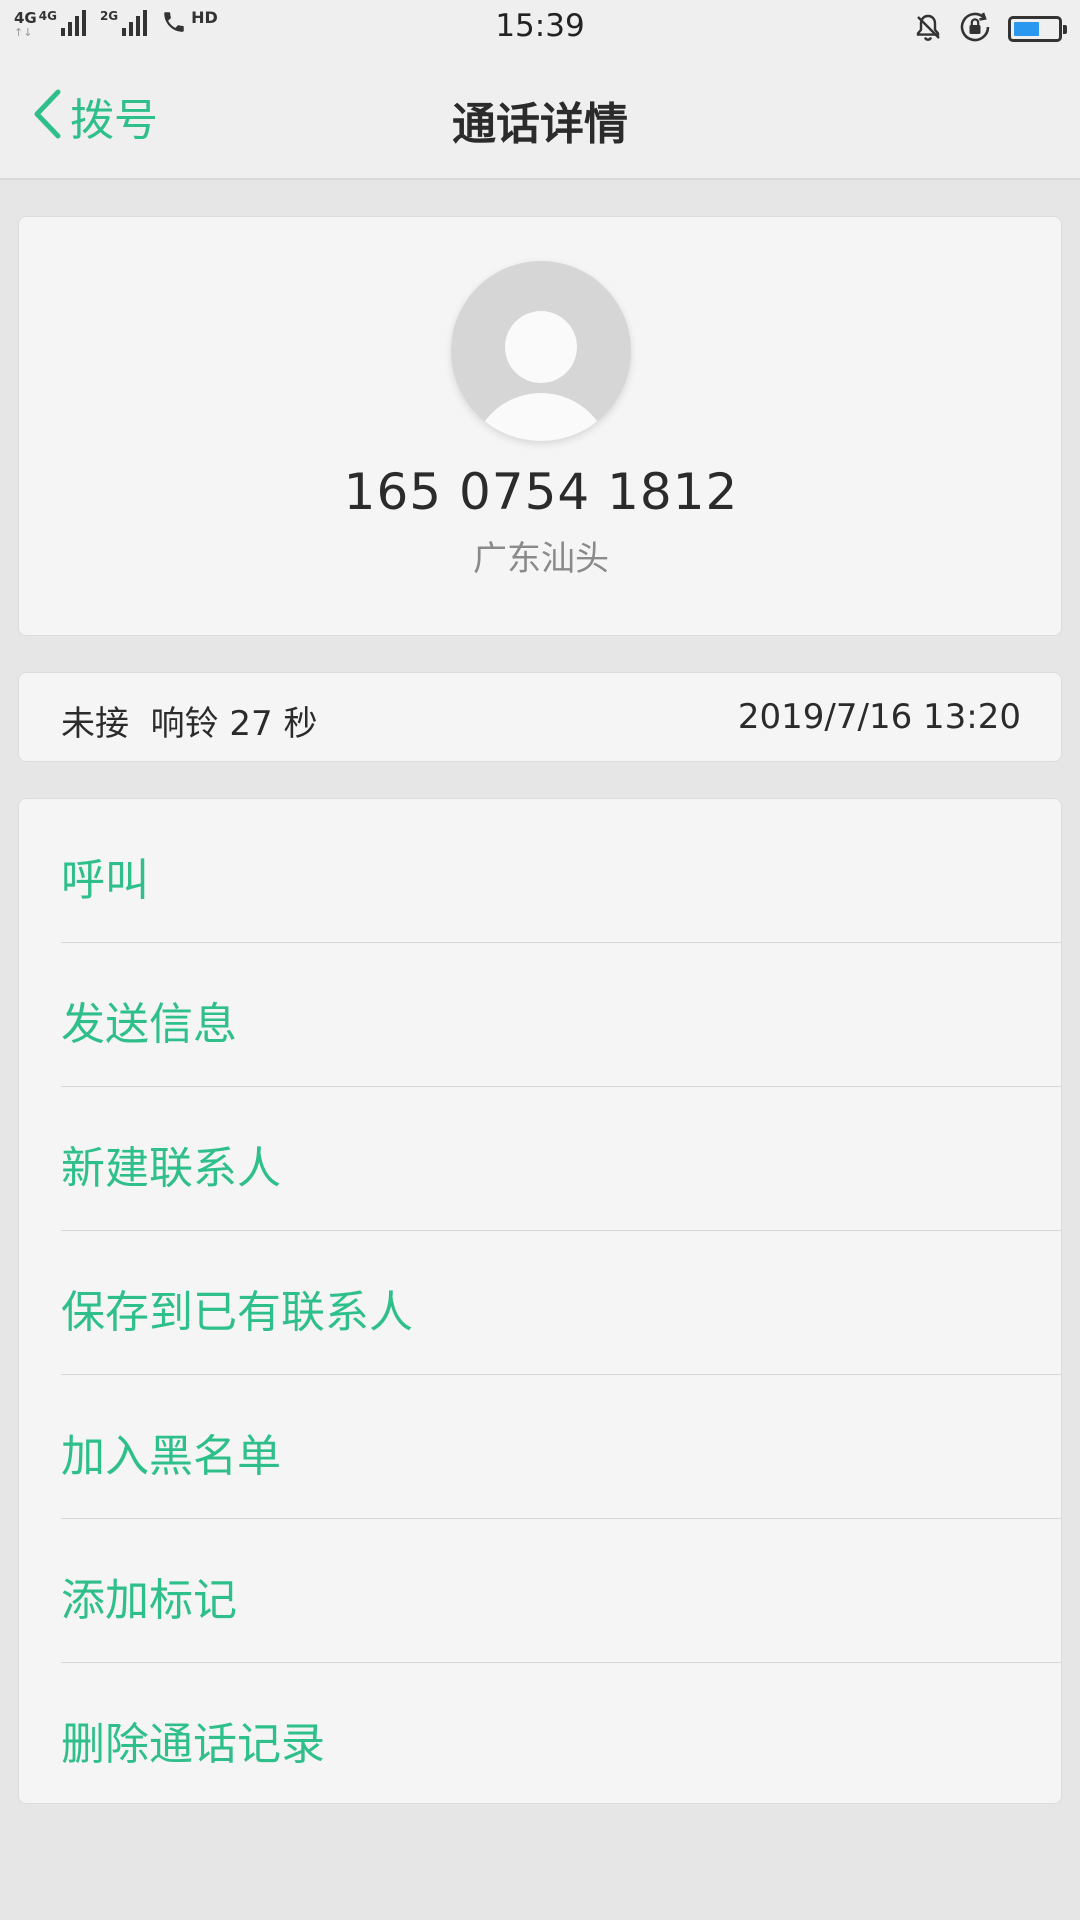 The image size is (1080, 1920). Describe the element at coordinates (540, 717) in the screenshot. I see `call-log-card: 未接 响铃 27 秒 2019/7/16 13:20` at that location.